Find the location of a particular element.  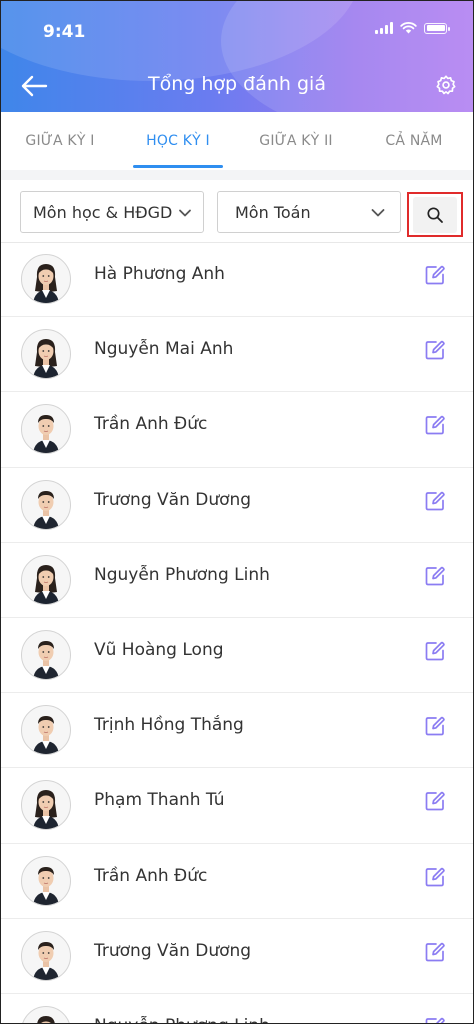

filter-bar: Môn học & HĐGD Môn Toán is located at coordinates (237, 211).